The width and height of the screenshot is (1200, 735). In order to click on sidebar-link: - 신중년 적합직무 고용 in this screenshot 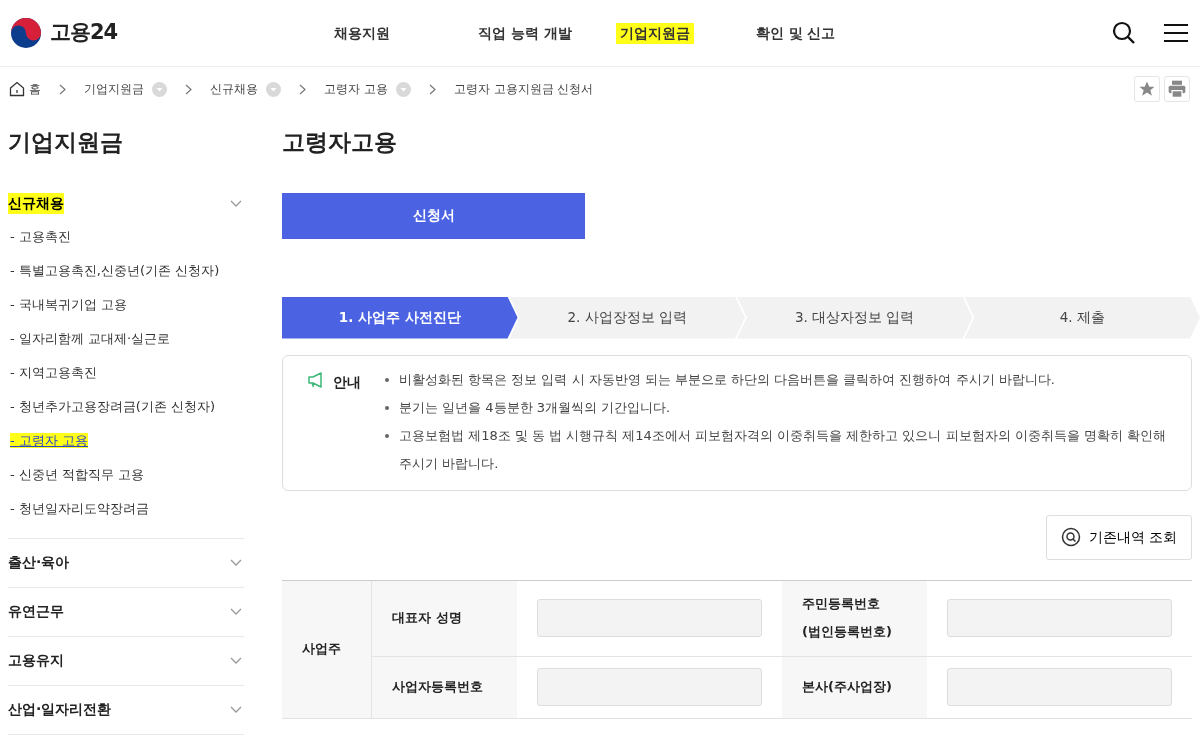, I will do `click(126, 474)`.